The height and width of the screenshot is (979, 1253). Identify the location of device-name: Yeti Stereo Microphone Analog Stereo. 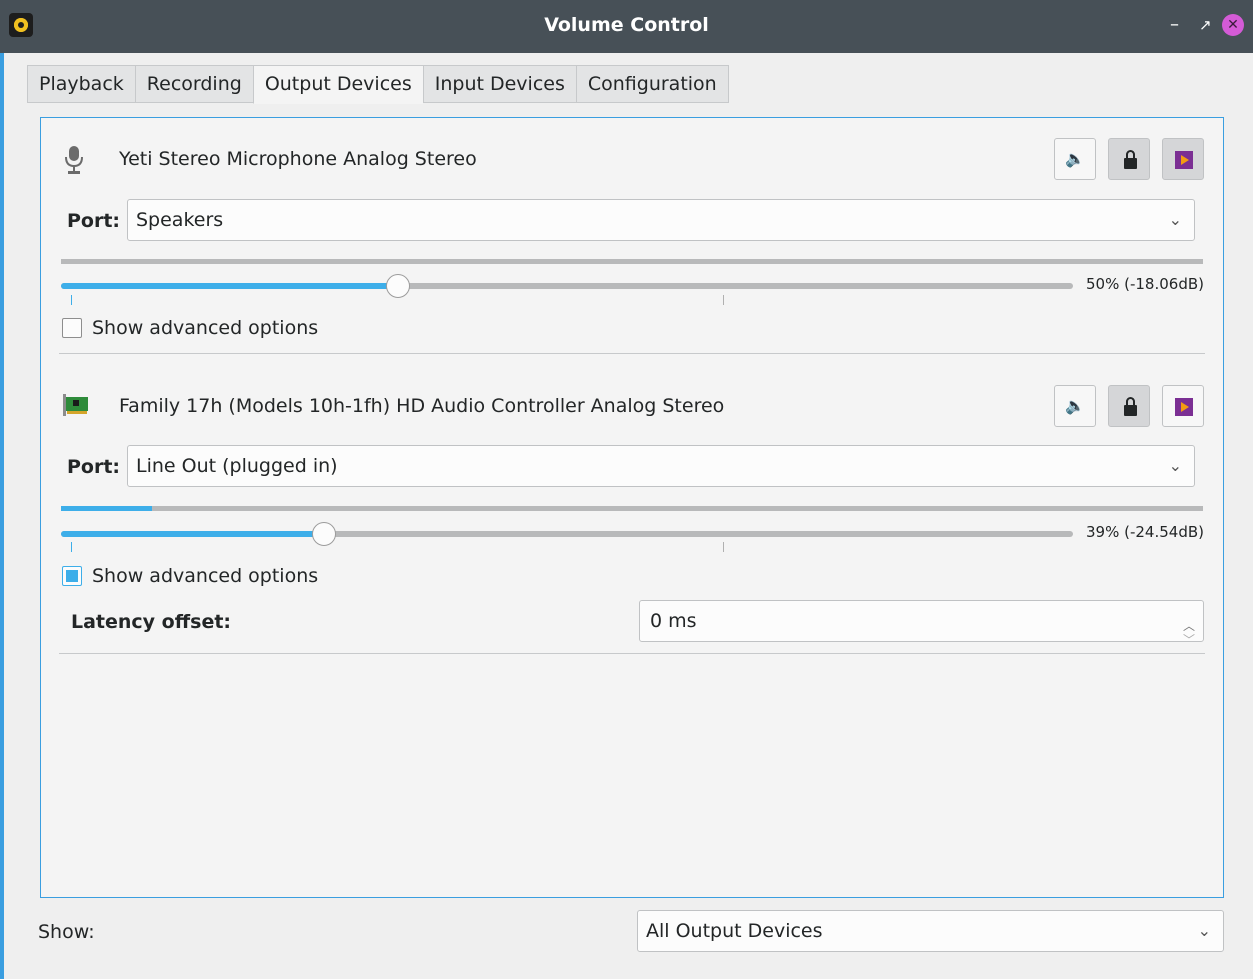
(298, 159).